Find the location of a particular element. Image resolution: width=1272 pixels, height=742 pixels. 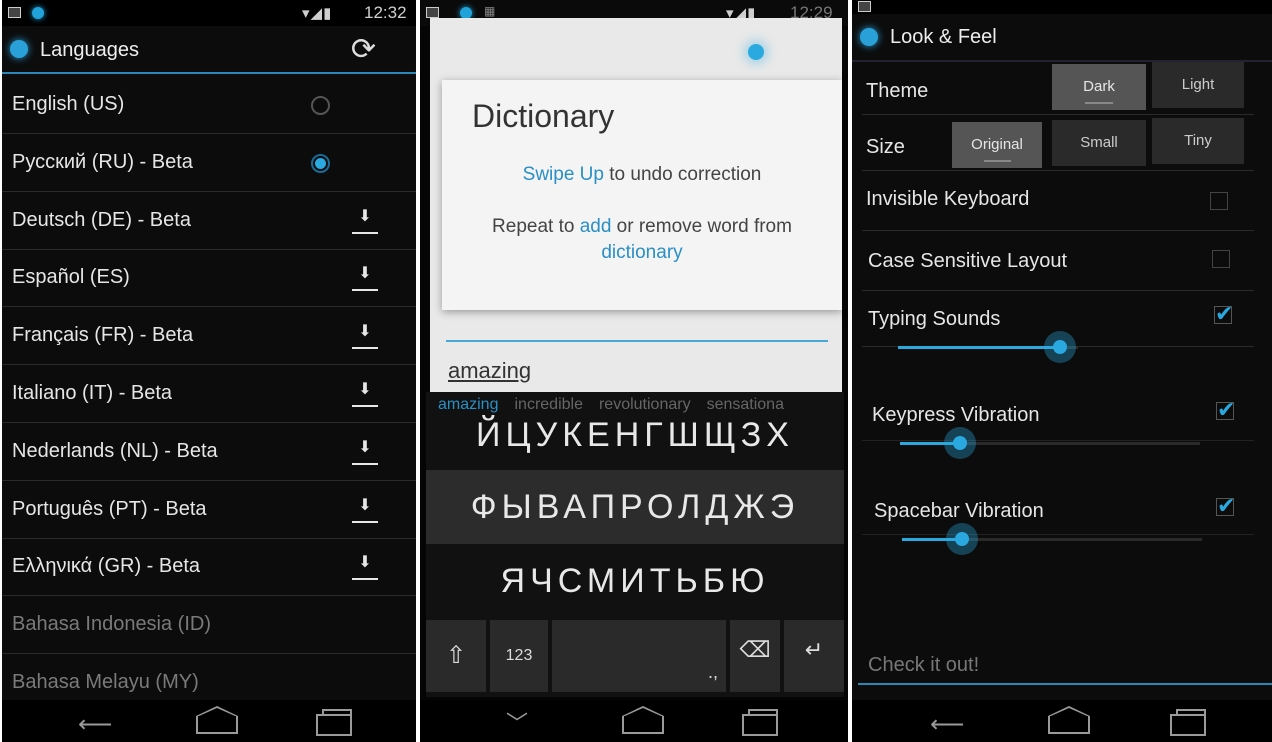

theme-label: Theme is located at coordinates (897, 91).